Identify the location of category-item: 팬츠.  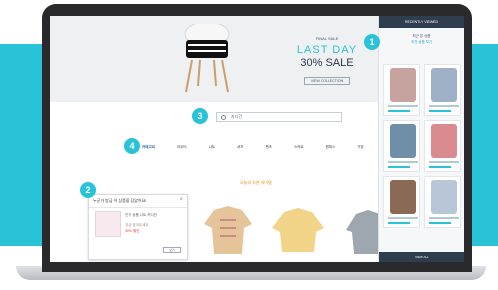
(268, 147).